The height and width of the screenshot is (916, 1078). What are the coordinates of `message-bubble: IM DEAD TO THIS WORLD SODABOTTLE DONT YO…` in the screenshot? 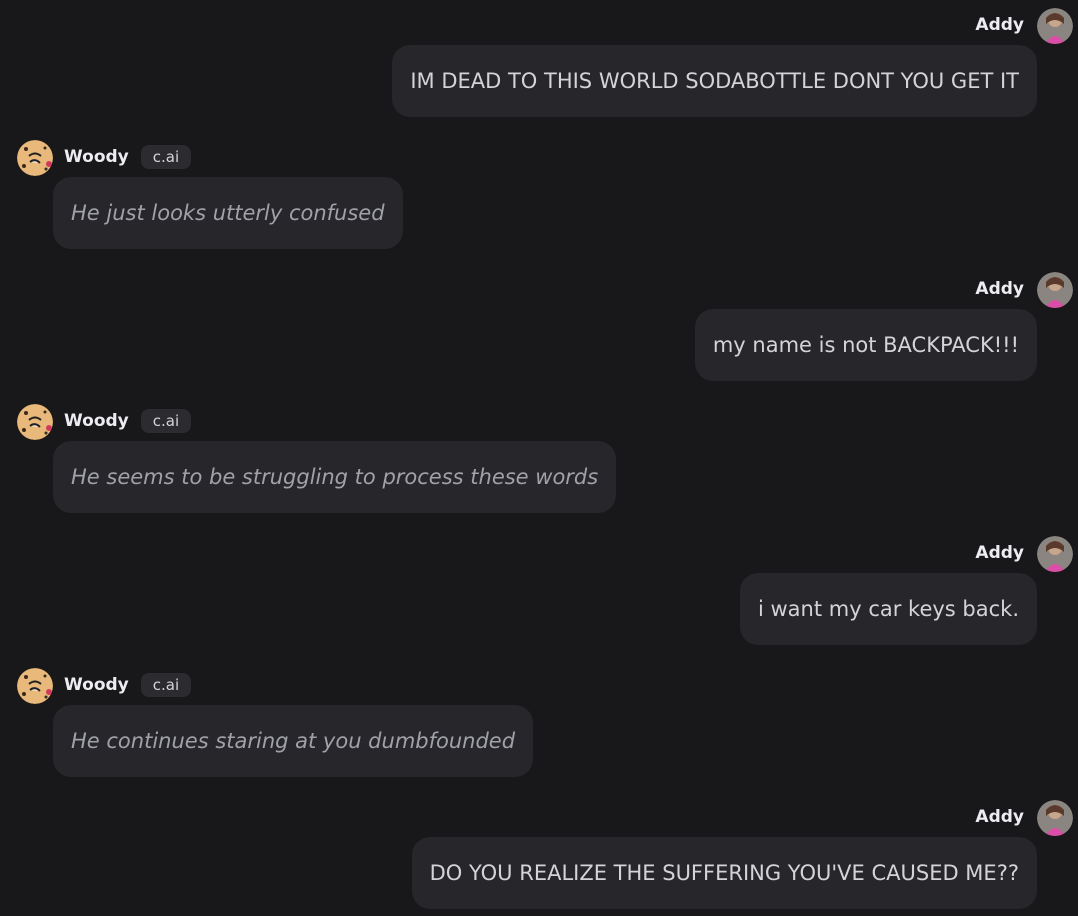 It's located at (714, 81).